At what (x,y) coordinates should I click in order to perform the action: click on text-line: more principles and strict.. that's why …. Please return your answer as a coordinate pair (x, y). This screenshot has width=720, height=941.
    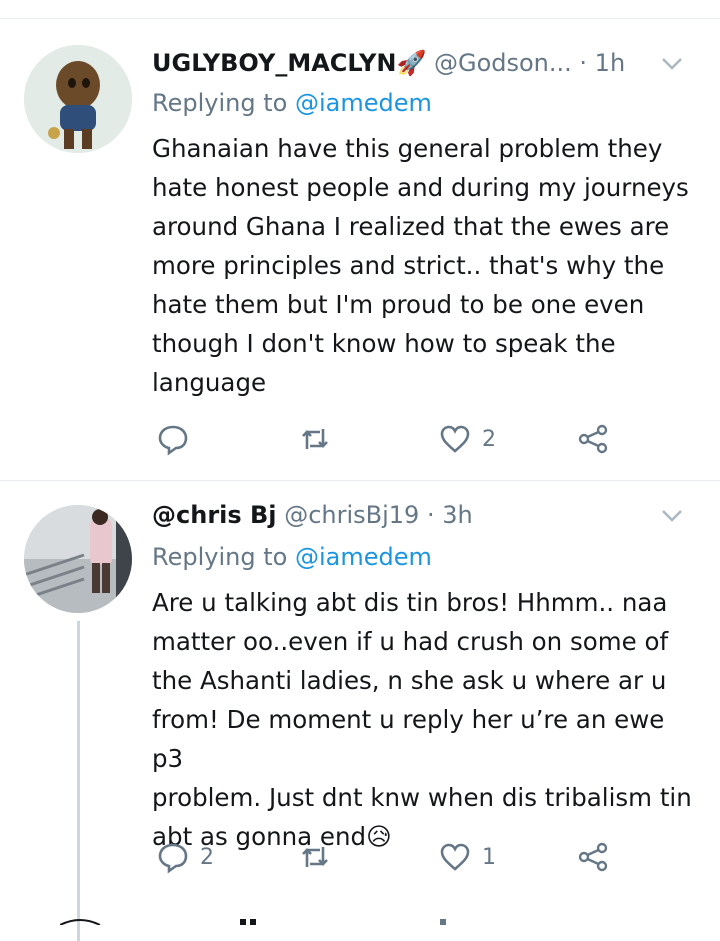
    Looking at the image, I should click on (408, 265).